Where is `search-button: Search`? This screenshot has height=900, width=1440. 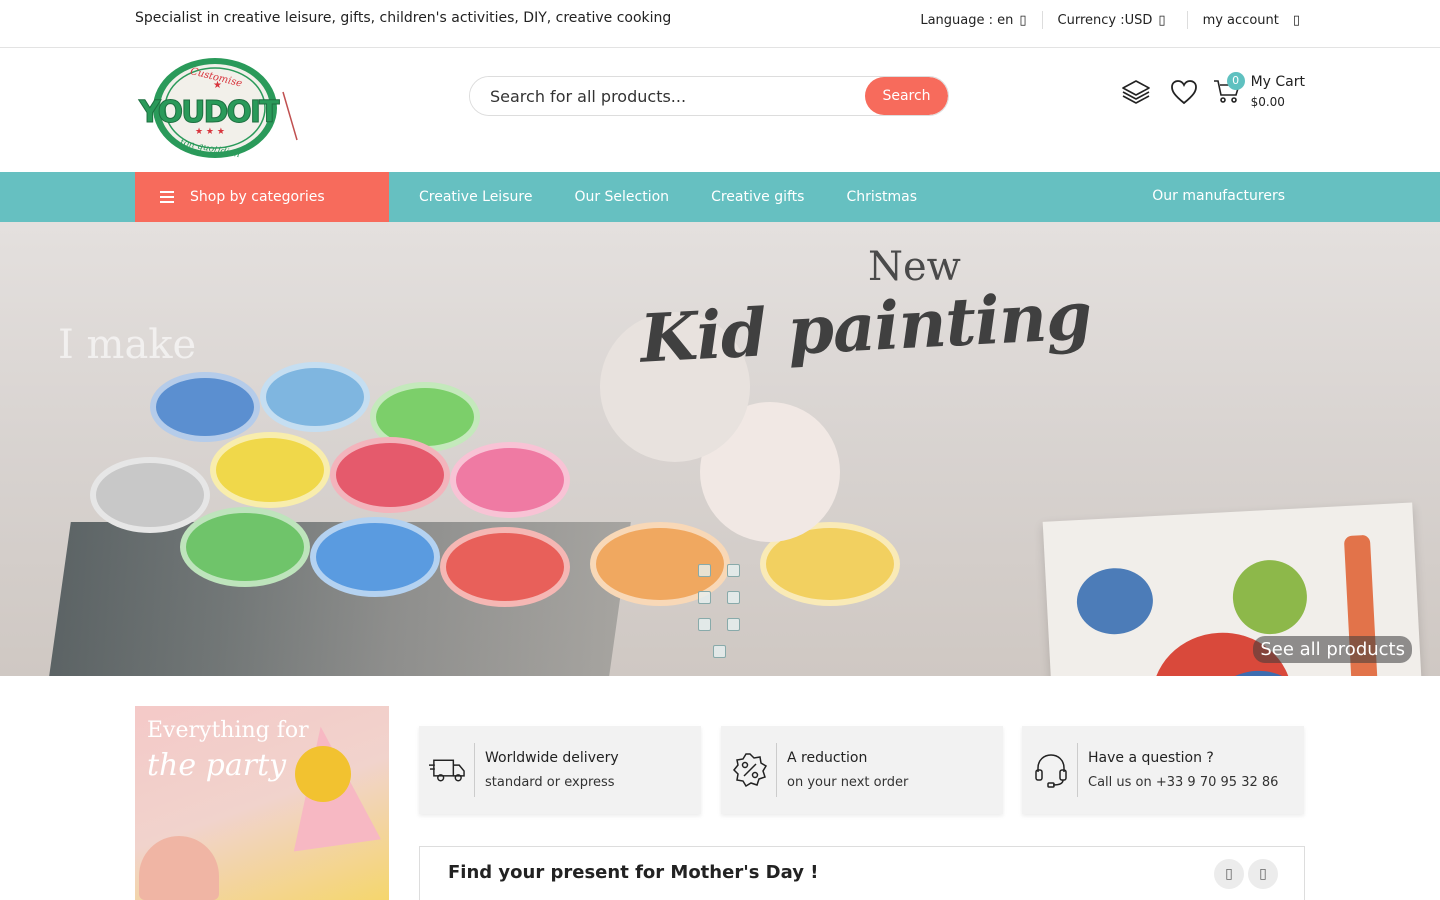
search-button: Search is located at coordinates (906, 96).